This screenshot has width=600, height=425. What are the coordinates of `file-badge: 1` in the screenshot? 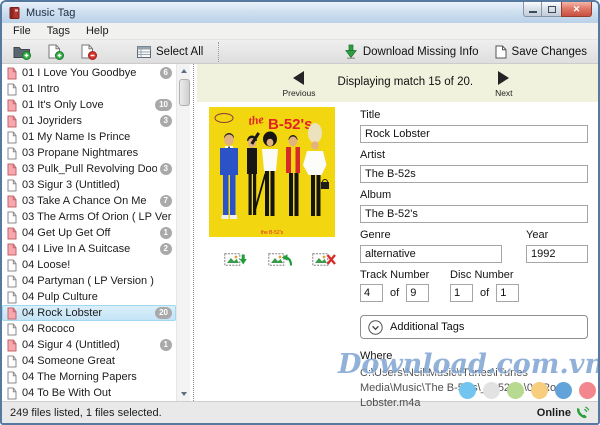 It's located at (165, 345).